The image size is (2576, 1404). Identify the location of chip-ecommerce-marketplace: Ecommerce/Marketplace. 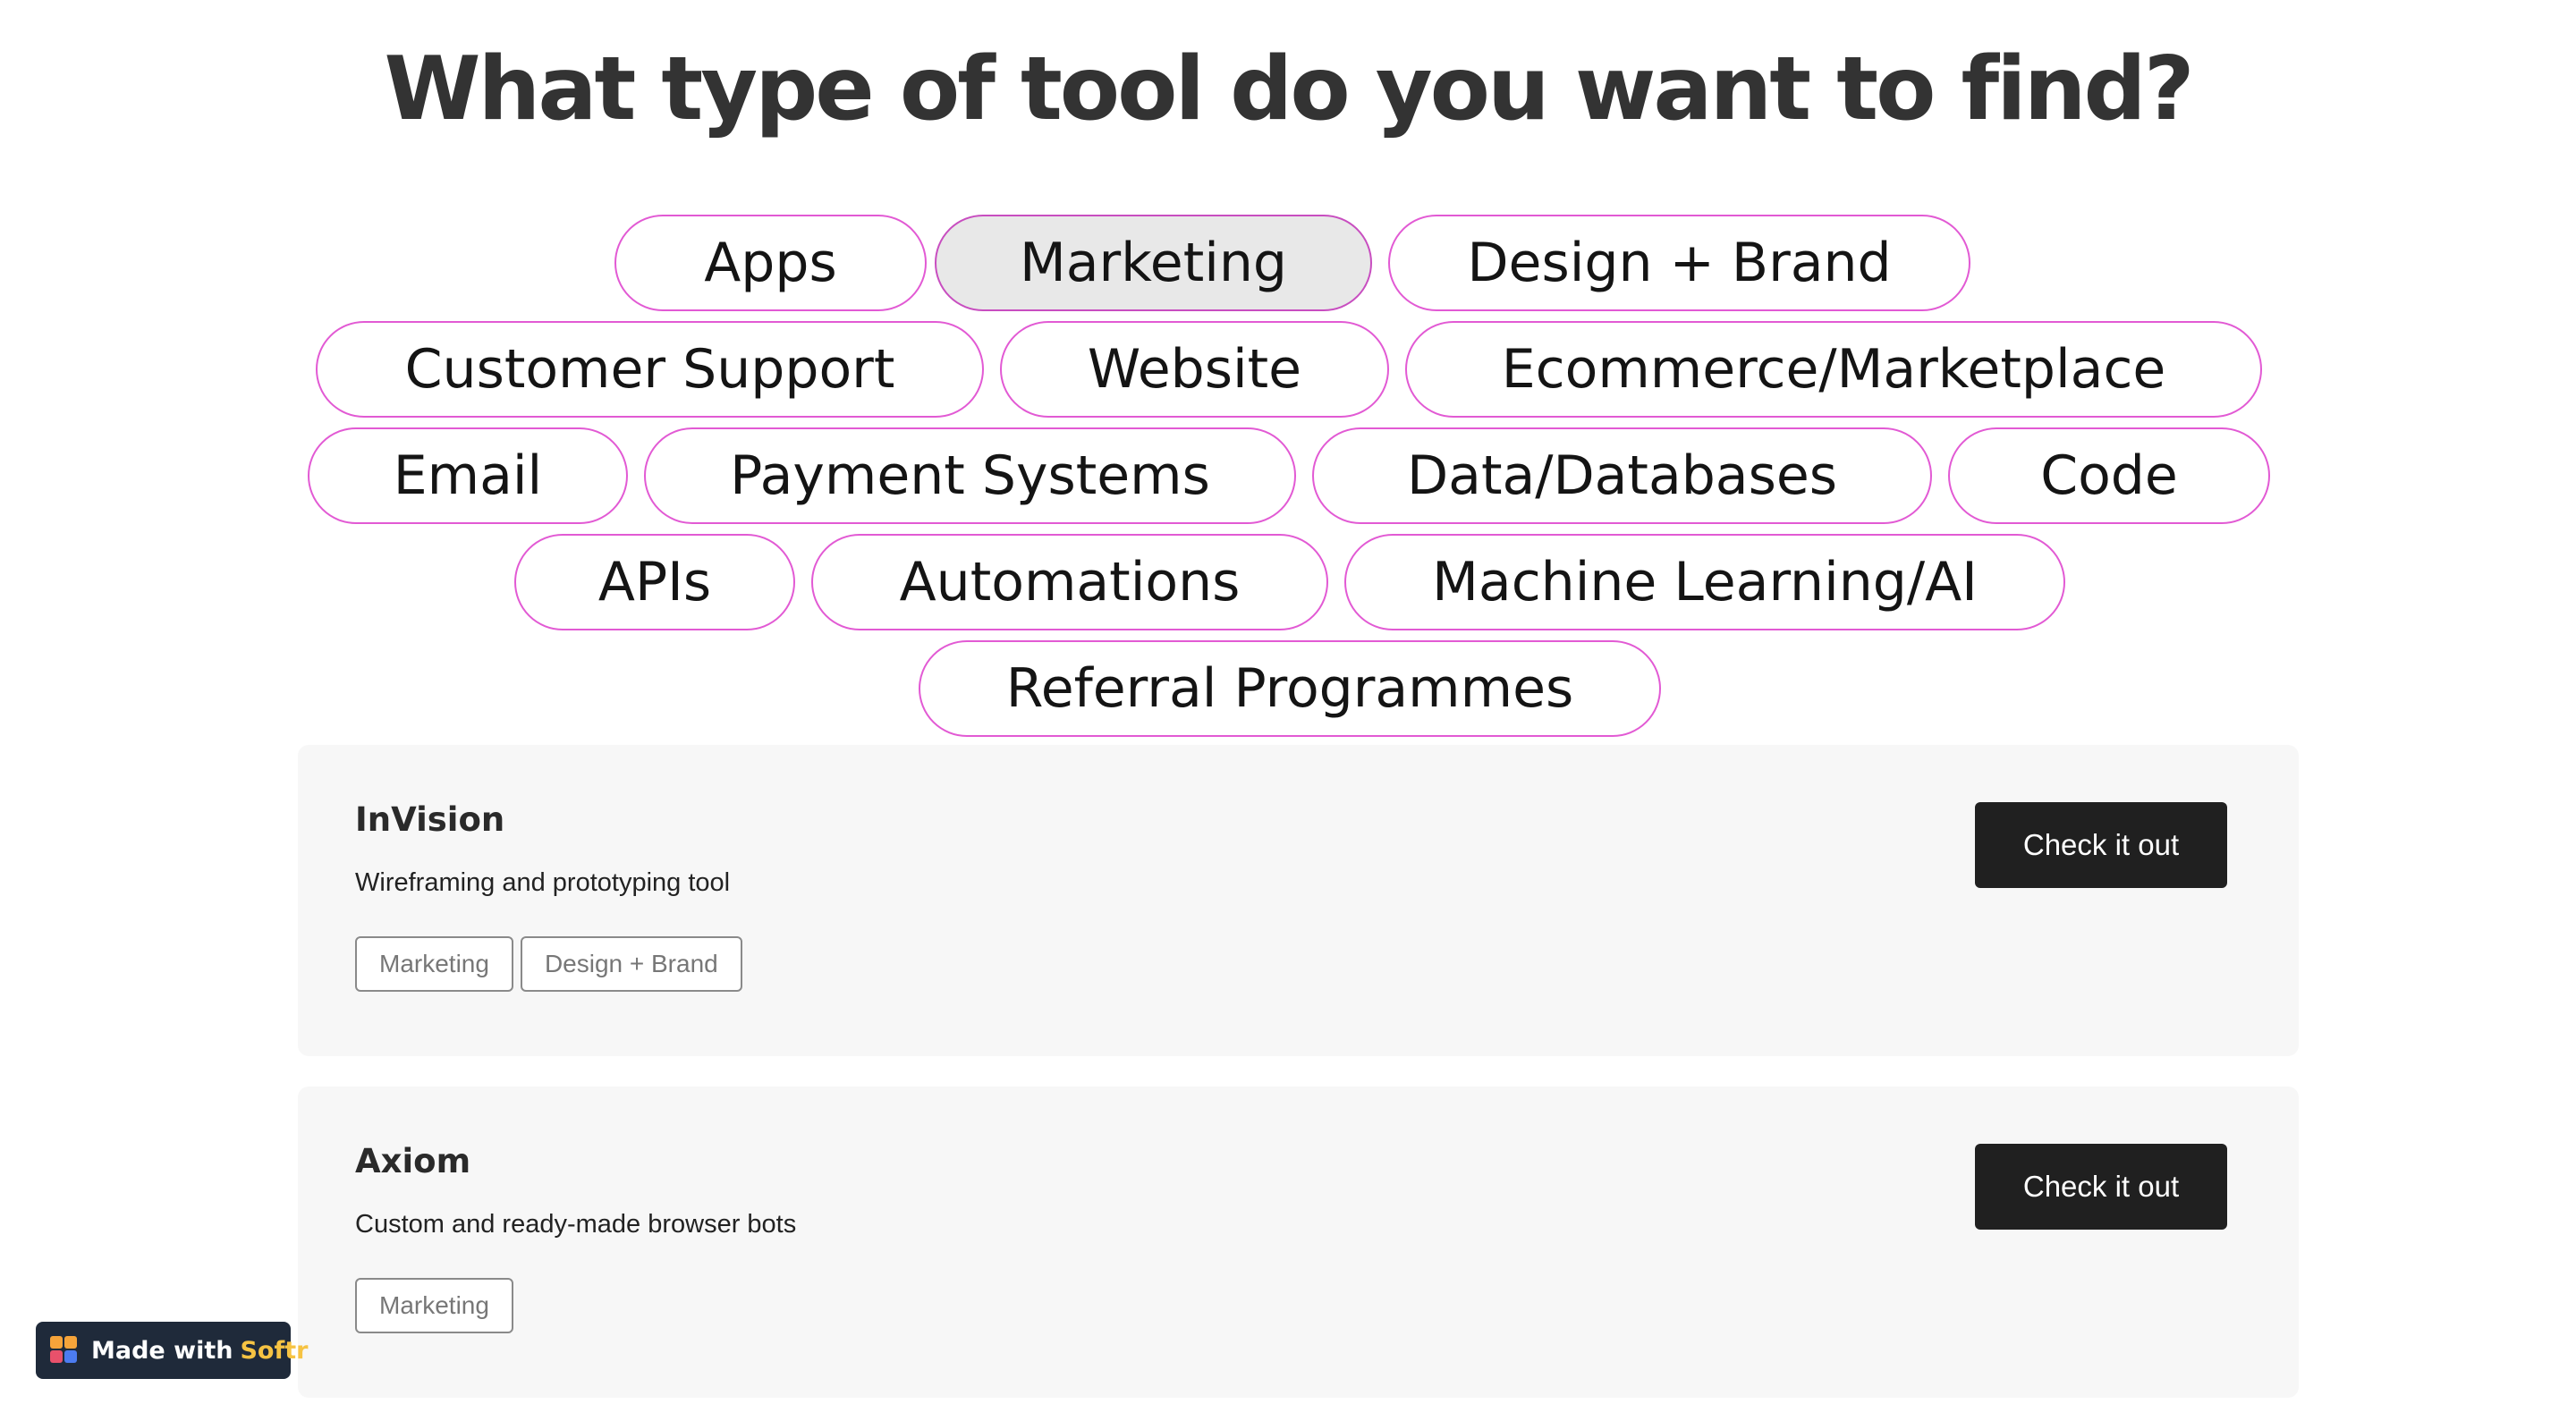
(1833, 370).